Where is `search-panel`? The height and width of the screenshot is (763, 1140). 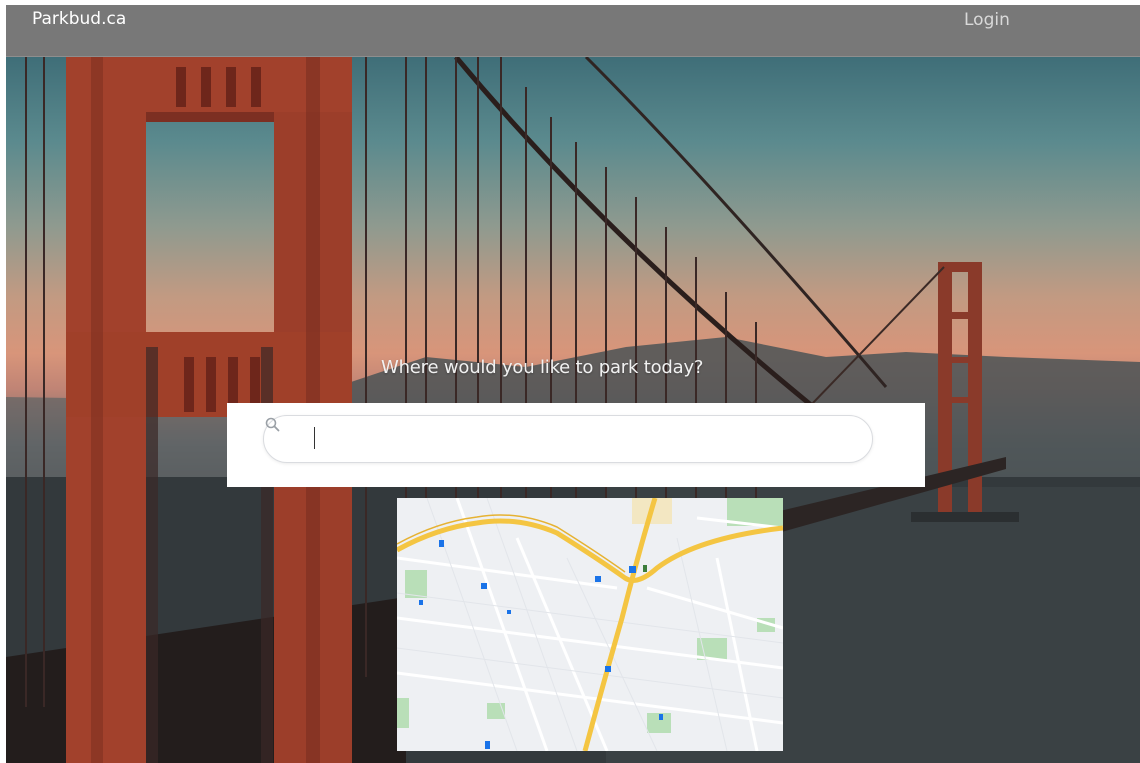
search-panel is located at coordinates (576, 445).